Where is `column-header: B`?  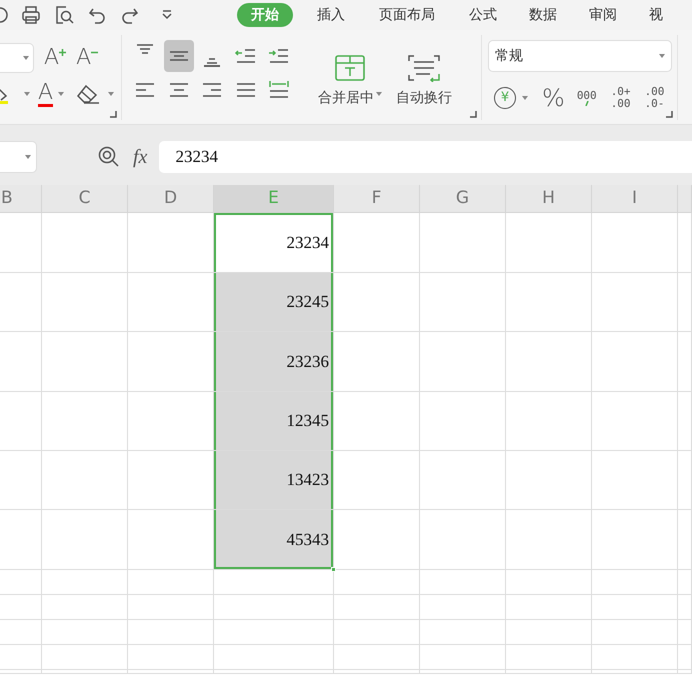 column-header: B is located at coordinates (21, 199).